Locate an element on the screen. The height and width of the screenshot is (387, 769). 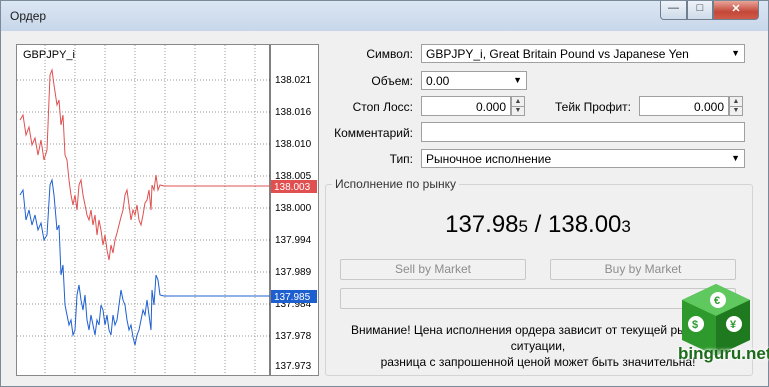
price-tick: 137.973 is located at coordinates (293, 366).